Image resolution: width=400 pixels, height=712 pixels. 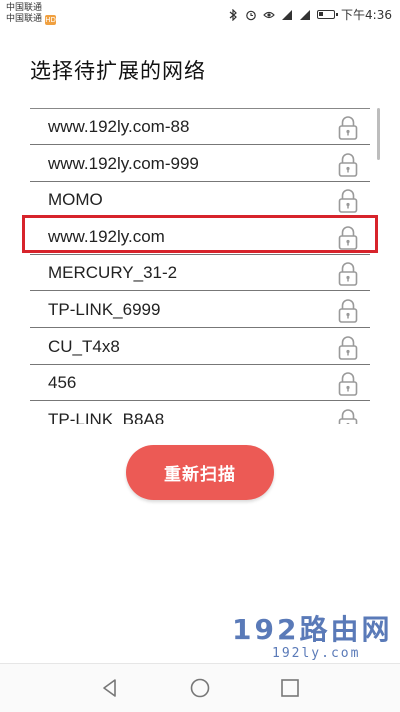 What do you see at coordinates (200, 14) in the screenshot?
I see `status-bar: 中国联通 中国联通 HD 下午4:36` at bounding box center [200, 14].